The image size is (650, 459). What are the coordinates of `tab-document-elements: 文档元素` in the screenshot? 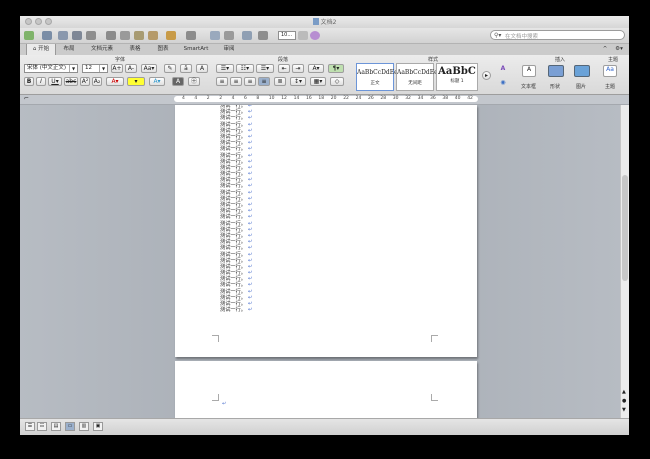 It's located at (102, 49).